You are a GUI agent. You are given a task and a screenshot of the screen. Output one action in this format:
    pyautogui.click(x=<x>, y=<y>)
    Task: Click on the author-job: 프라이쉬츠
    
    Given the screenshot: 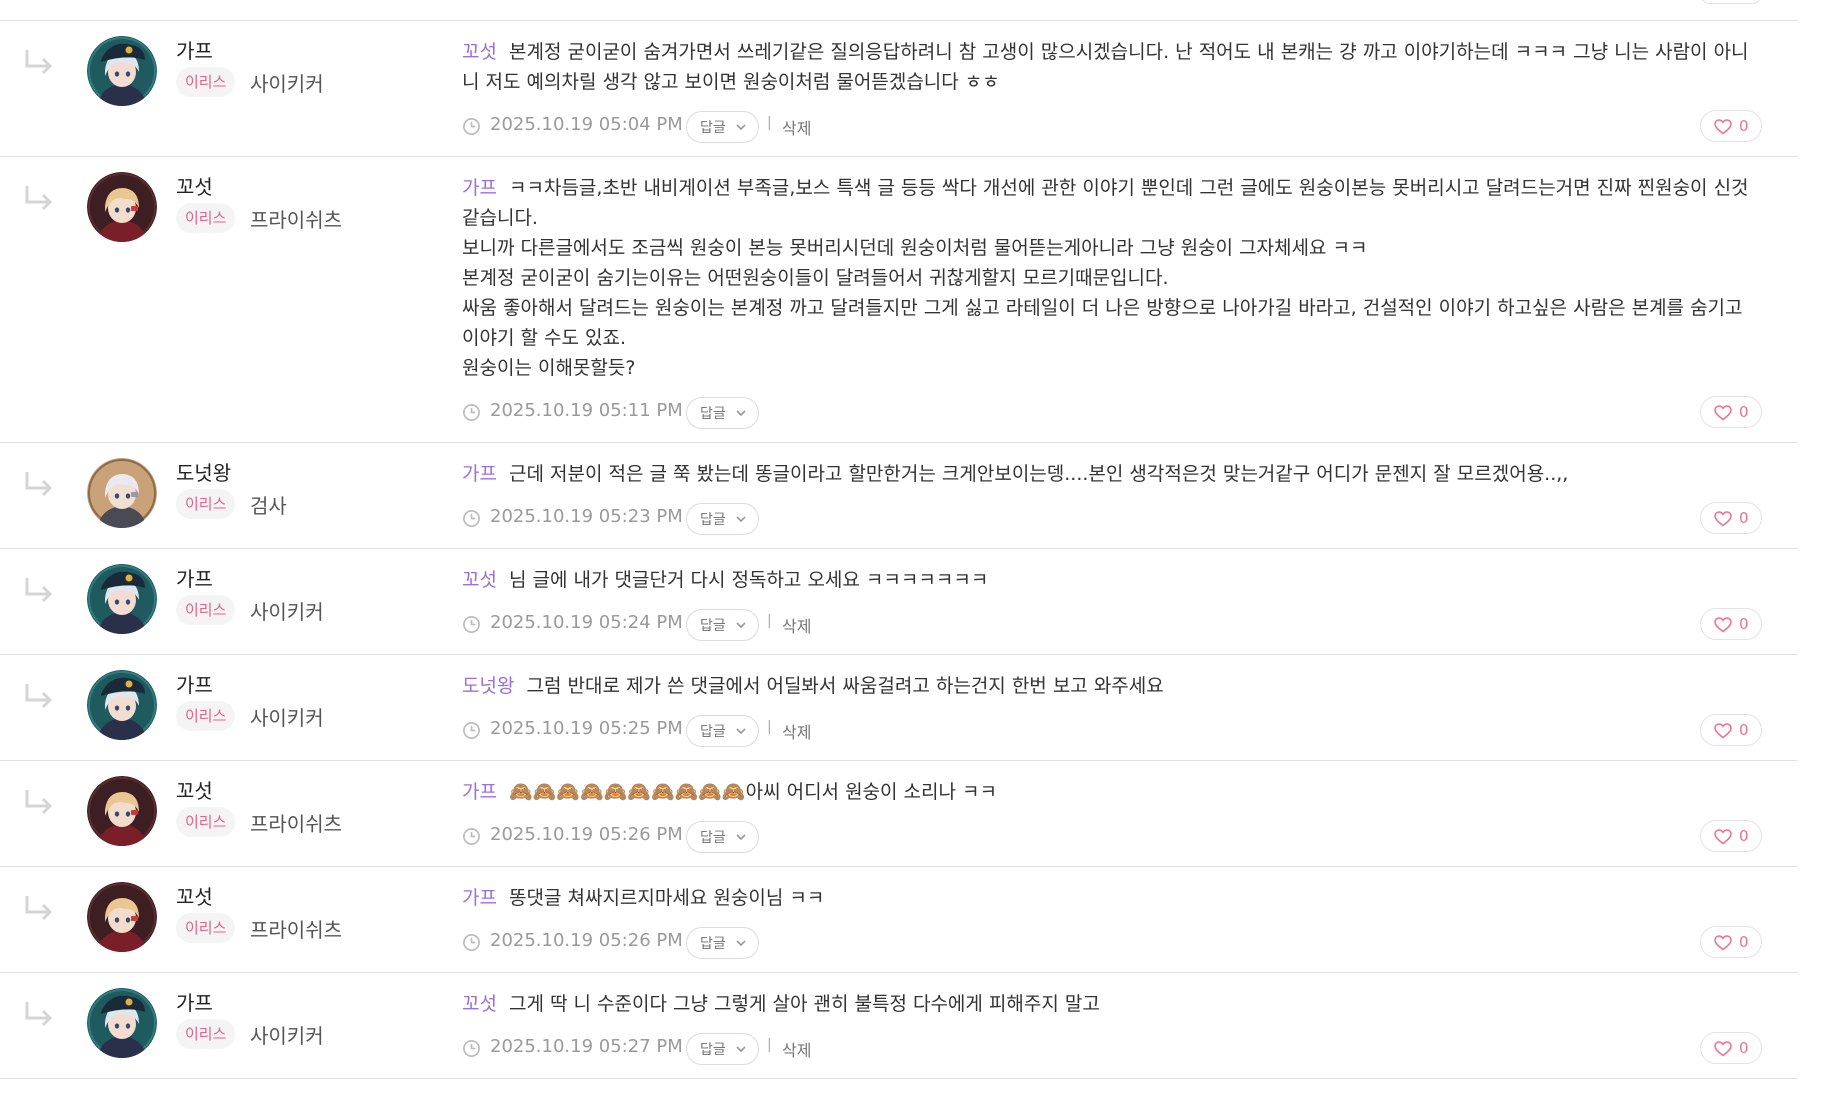 What is the action you would take?
    pyautogui.click(x=296, y=930)
    